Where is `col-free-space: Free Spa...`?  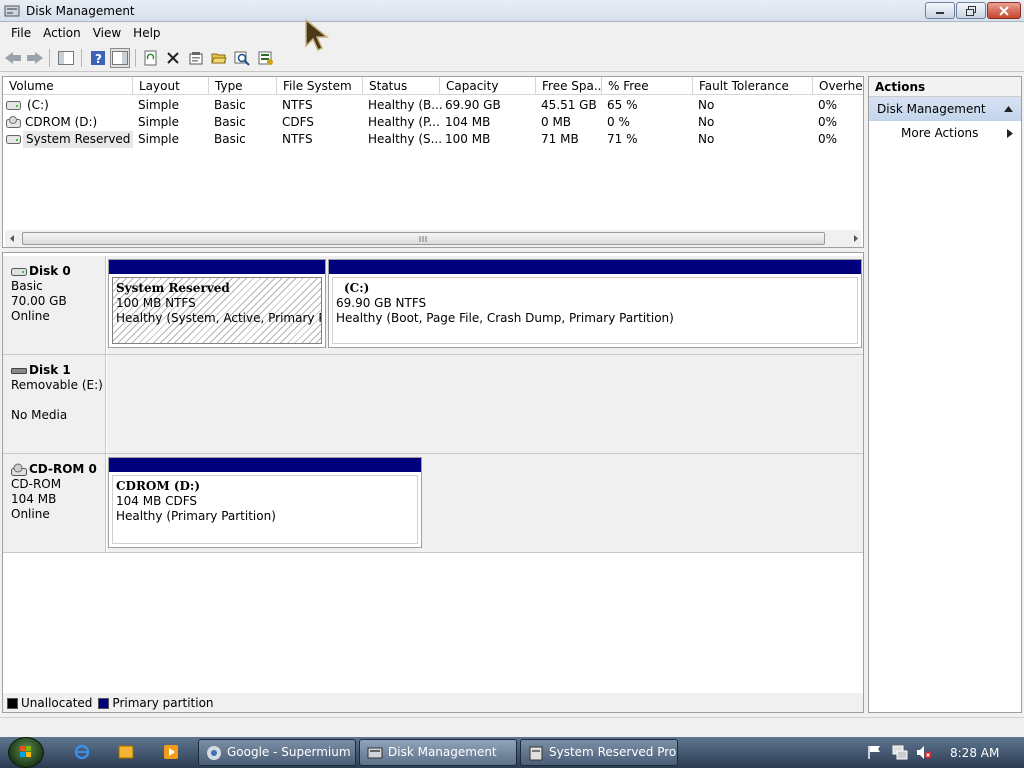 col-free-space: Free Spa... is located at coordinates (569, 86).